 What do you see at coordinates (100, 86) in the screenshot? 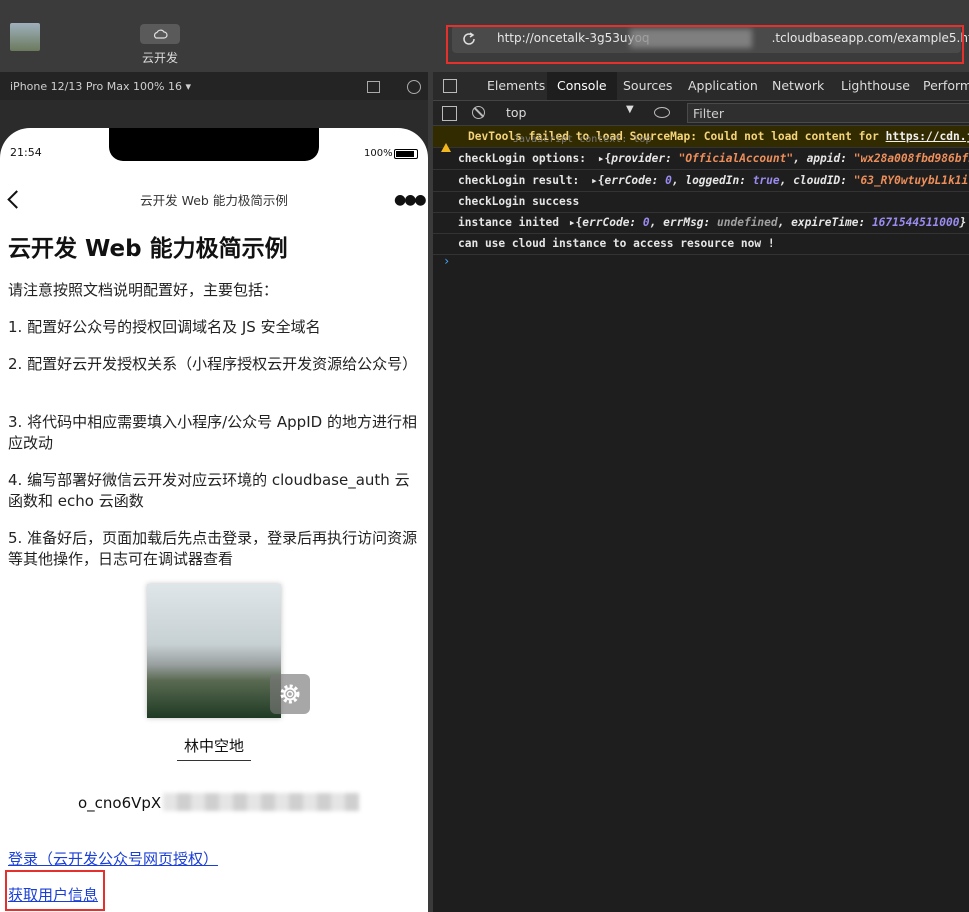
I see `device-selector: iPhone 12/13 Pro Max 100% 16 ▾` at bounding box center [100, 86].